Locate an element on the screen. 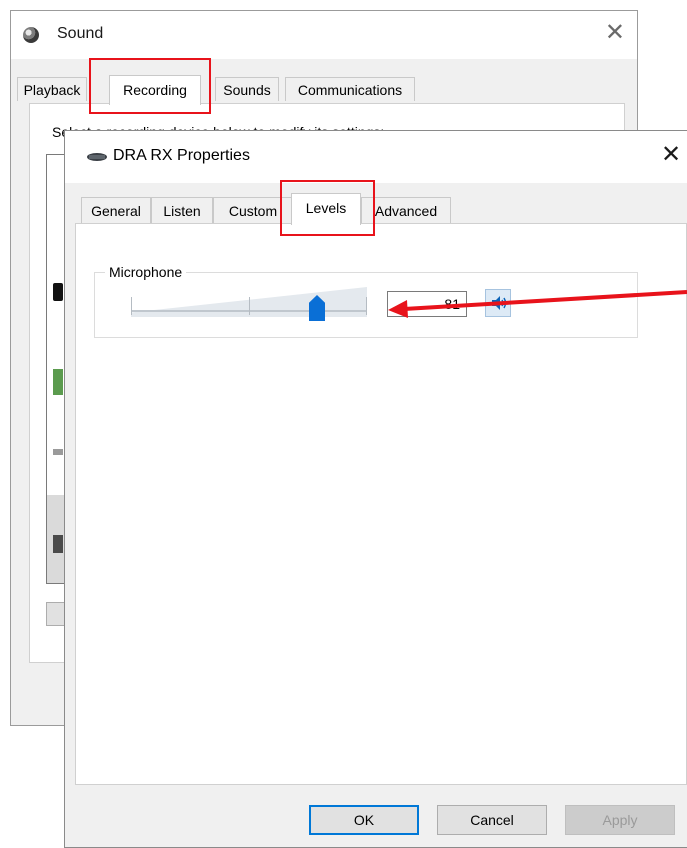 The image size is (687, 848). tab-sounds: Sounds is located at coordinates (247, 89).